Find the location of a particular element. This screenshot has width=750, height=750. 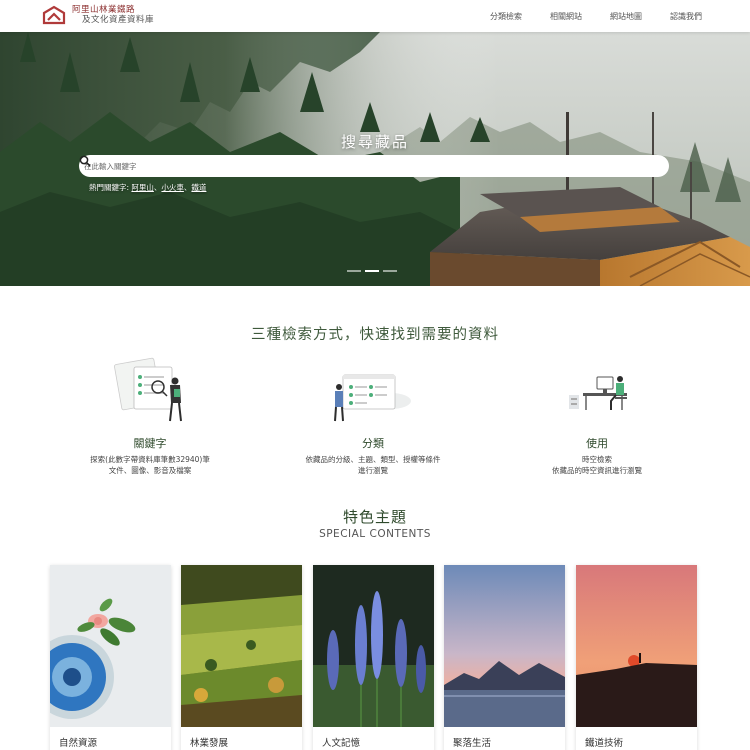

card-railway-technology: 鐵道技術 is located at coordinates (636, 657).